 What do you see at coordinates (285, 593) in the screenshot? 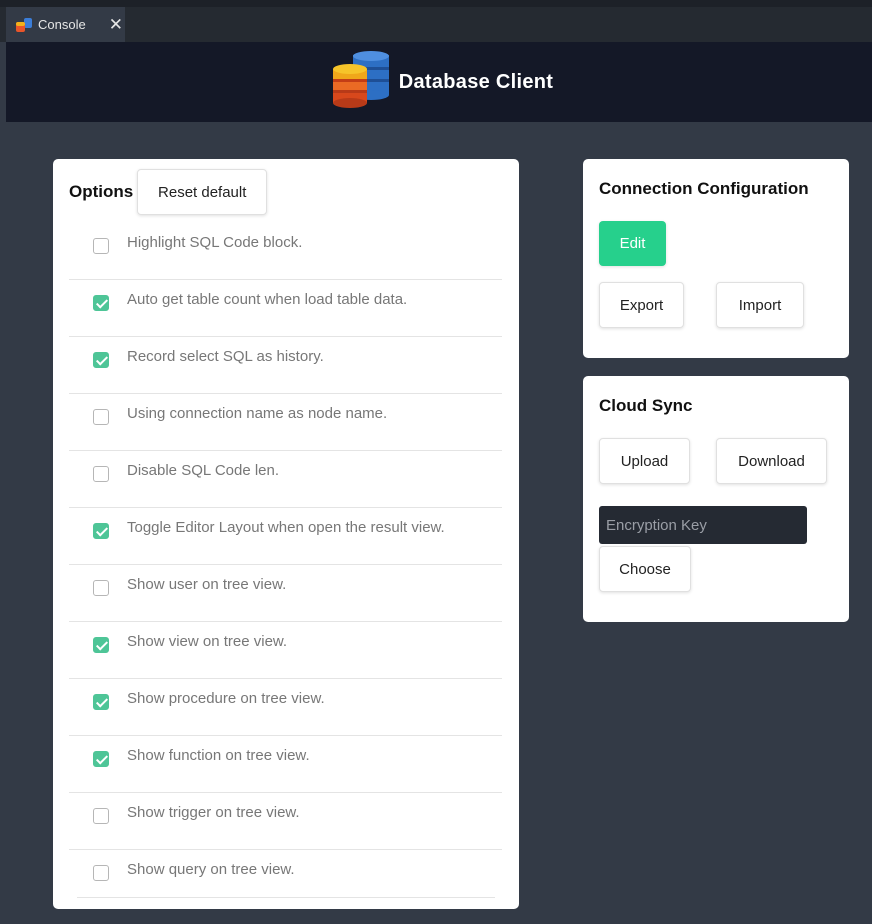
I see `option-row: Show user on tree view.` at bounding box center [285, 593].